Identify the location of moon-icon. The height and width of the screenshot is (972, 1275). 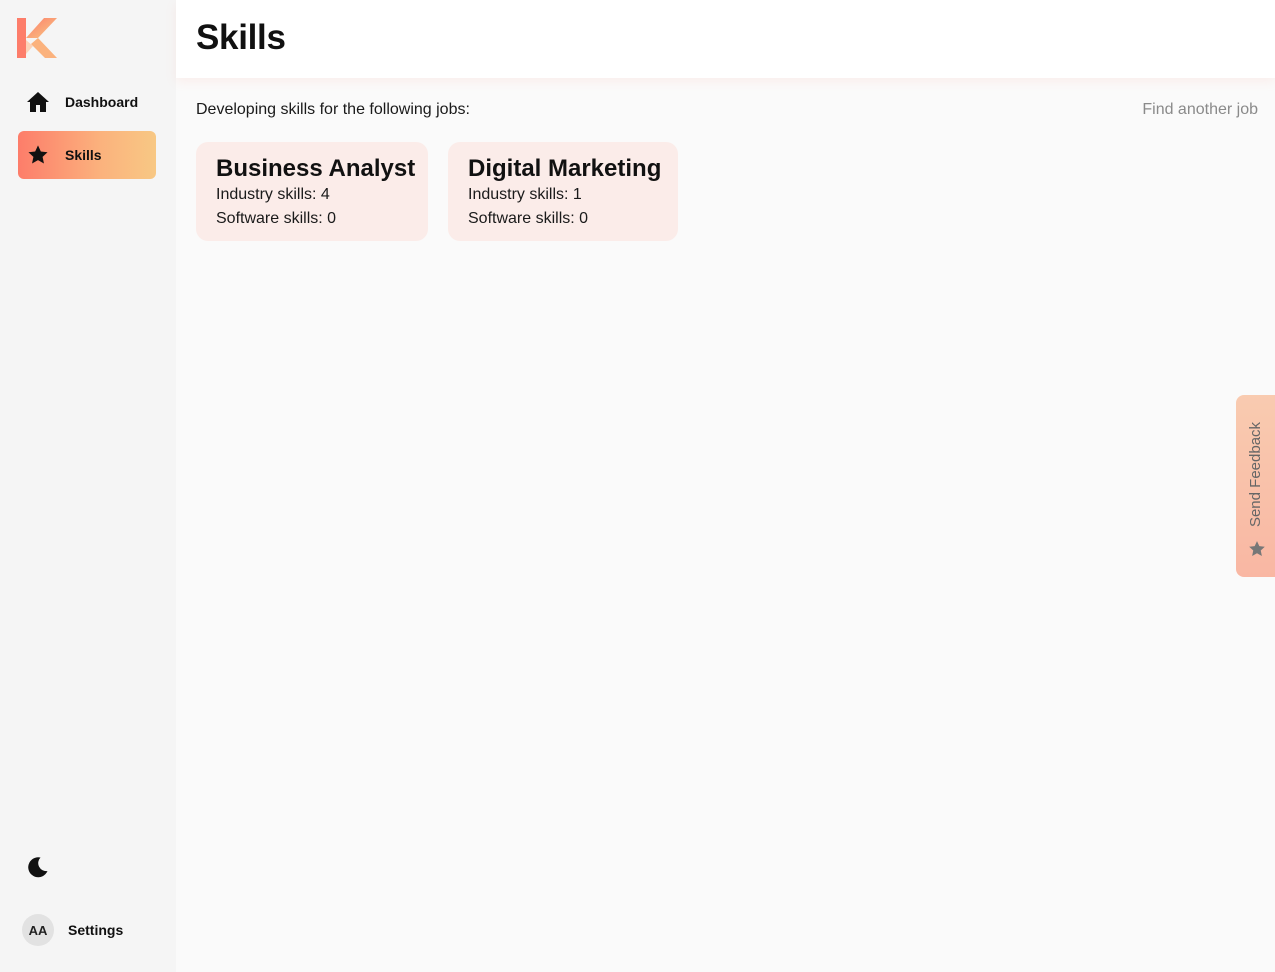
(38, 867).